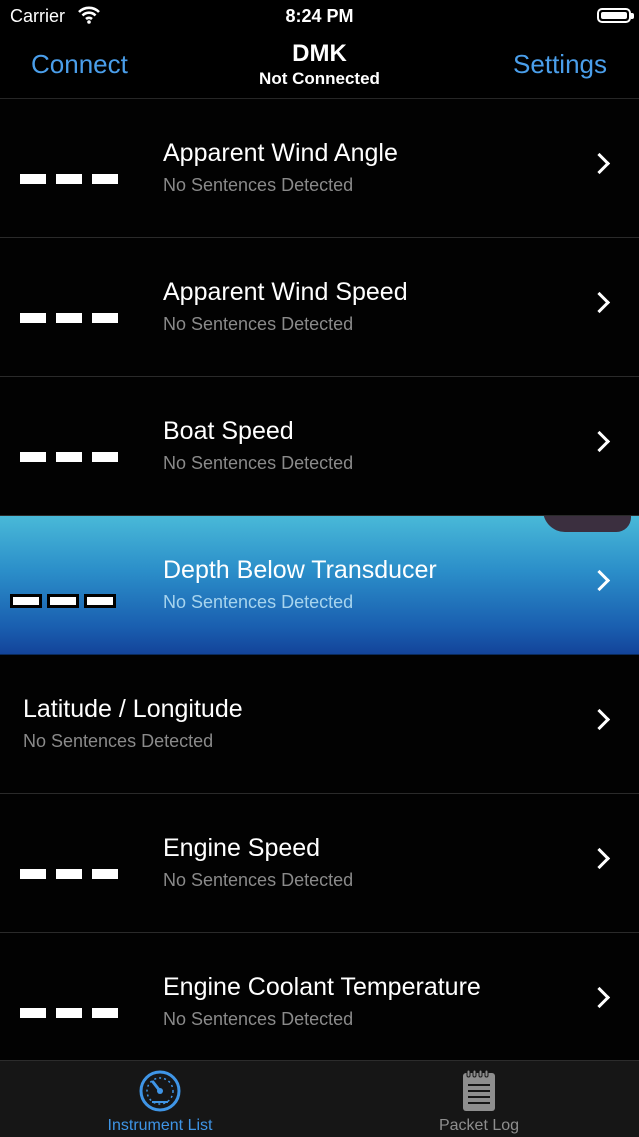 The width and height of the screenshot is (639, 1137). Describe the element at coordinates (479, 1125) in the screenshot. I see `tab-label: Packet Log` at that location.